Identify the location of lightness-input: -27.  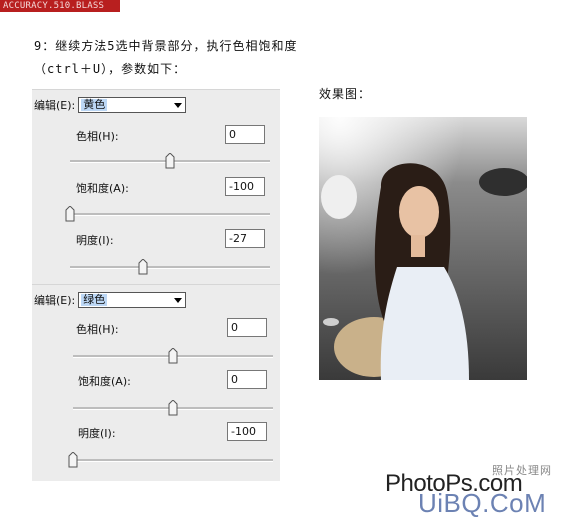
(245, 238).